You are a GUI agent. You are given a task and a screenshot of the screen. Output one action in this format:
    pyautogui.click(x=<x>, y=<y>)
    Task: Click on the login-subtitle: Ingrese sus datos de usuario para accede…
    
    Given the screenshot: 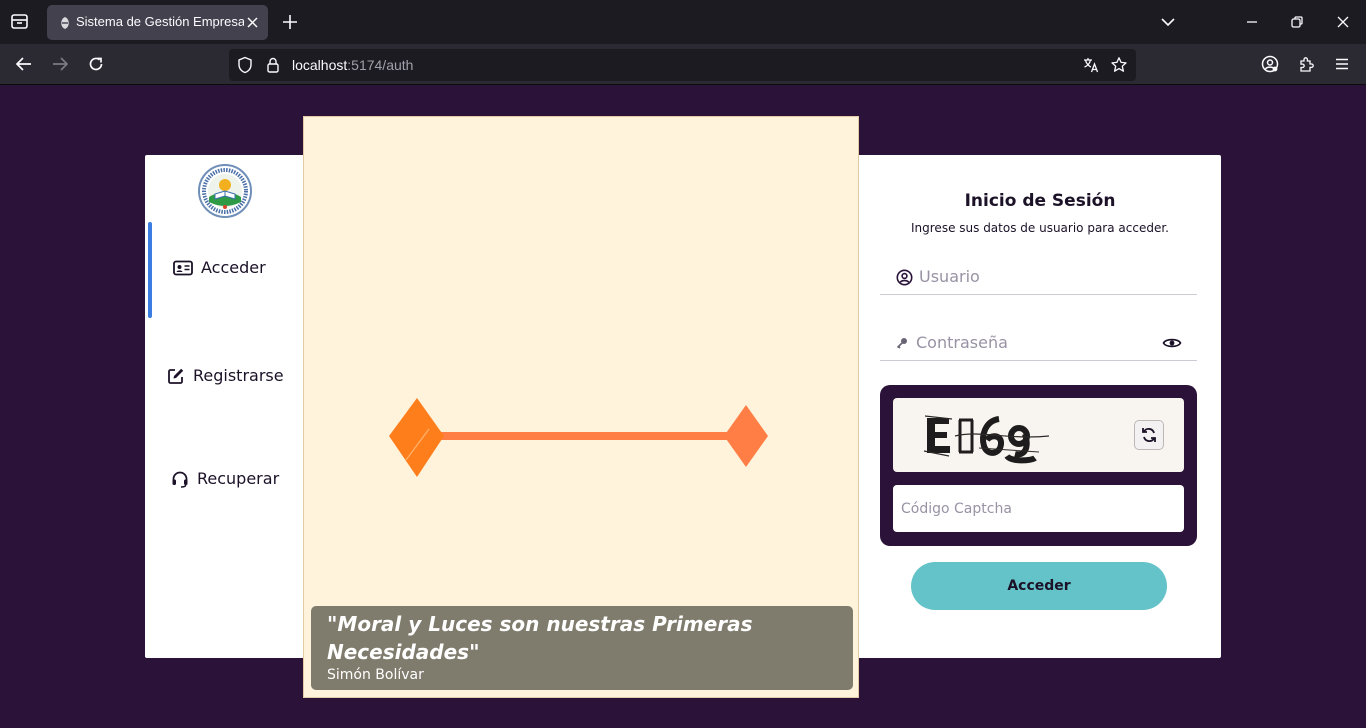 What is the action you would take?
    pyautogui.click(x=1040, y=228)
    